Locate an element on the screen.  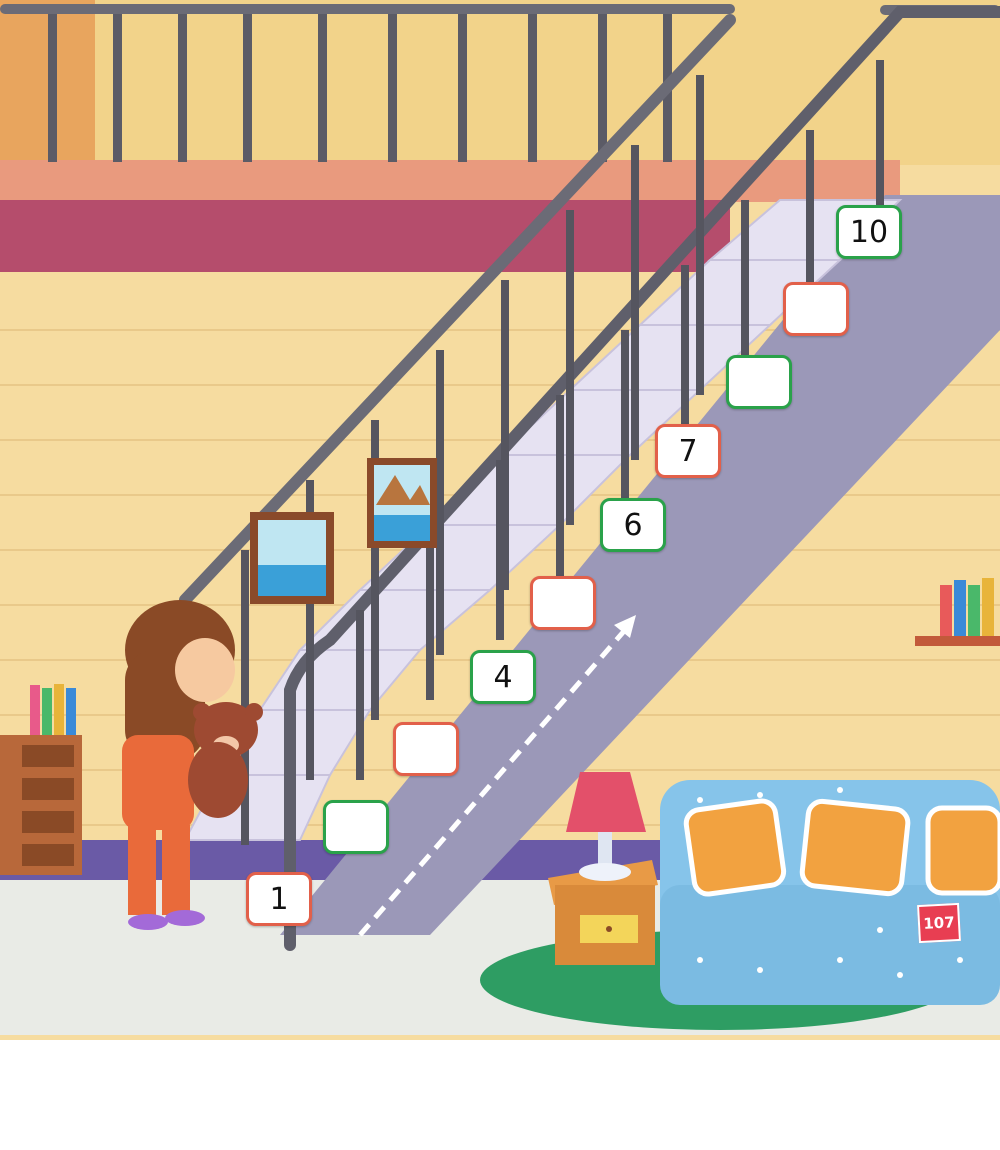
curtain is located at coordinates (47, 82).